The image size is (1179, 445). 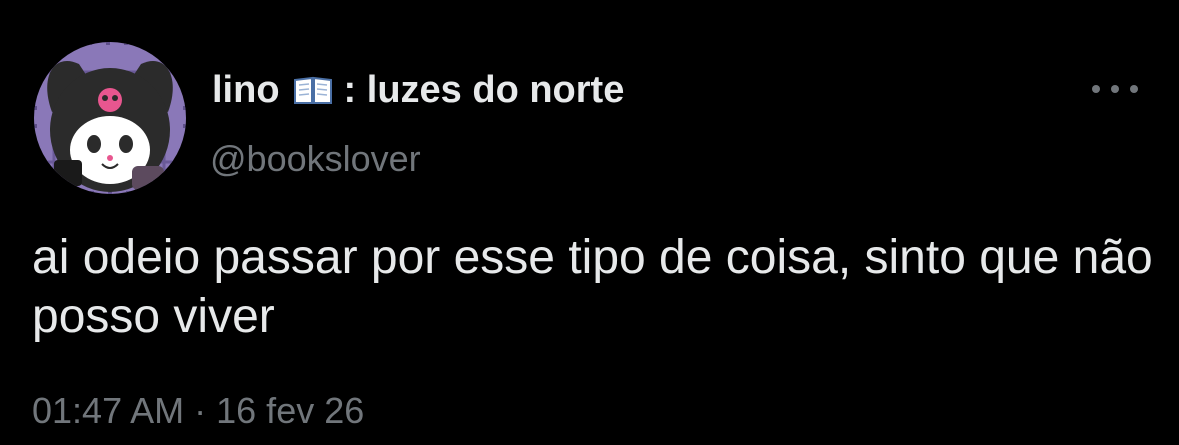 What do you see at coordinates (484, 89) in the screenshot?
I see `display-name-suffix: : luzes do norte` at bounding box center [484, 89].